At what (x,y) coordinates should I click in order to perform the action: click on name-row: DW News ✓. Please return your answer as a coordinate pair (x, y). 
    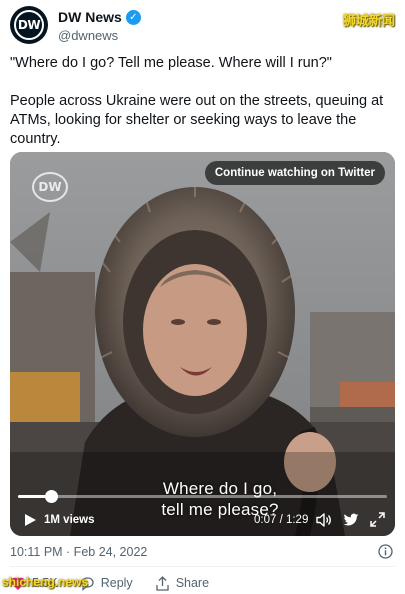
    Looking at the image, I should click on (99, 17).